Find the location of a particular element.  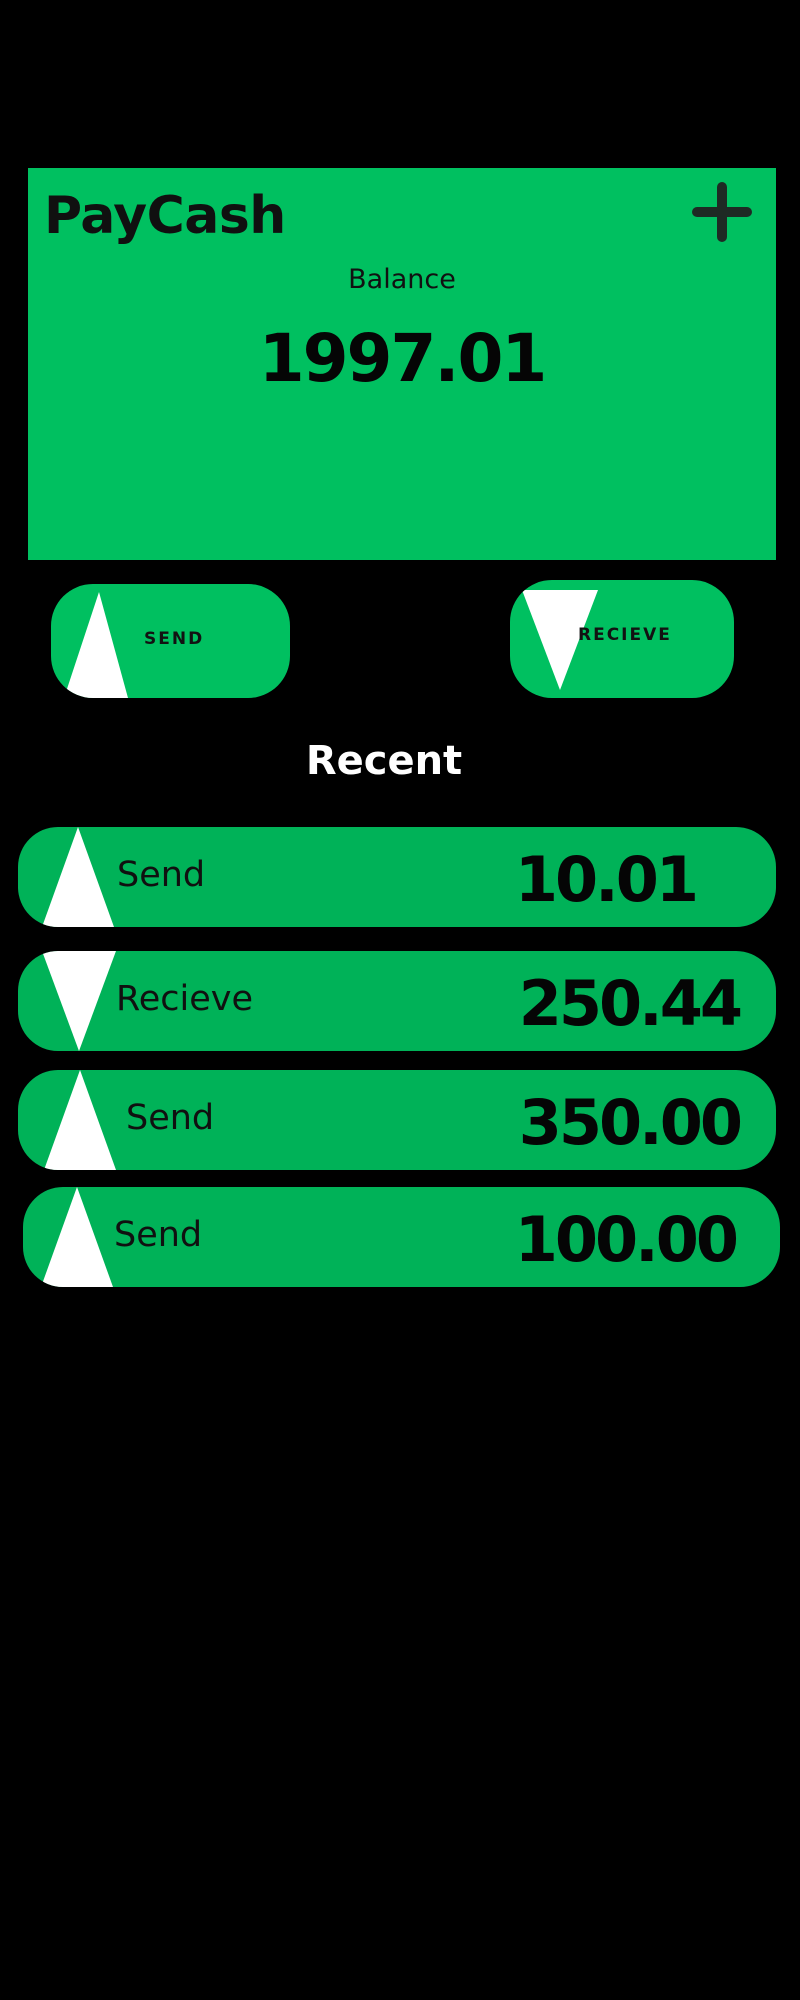

transaction-amount: 10.01 is located at coordinates (606, 879).